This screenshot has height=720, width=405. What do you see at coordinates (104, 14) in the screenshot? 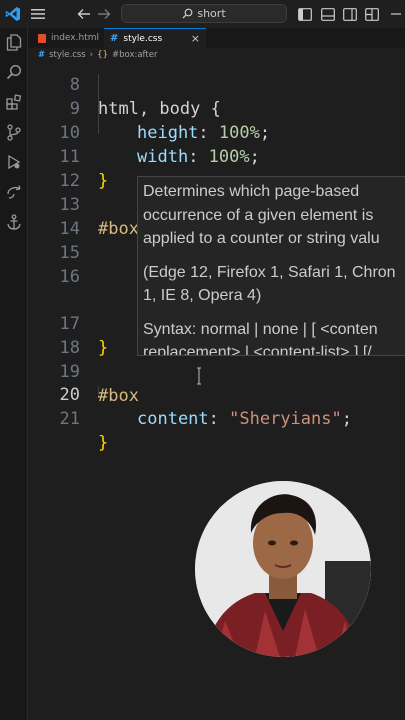
I see `forward-arrow-icon` at bounding box center [104, 14].